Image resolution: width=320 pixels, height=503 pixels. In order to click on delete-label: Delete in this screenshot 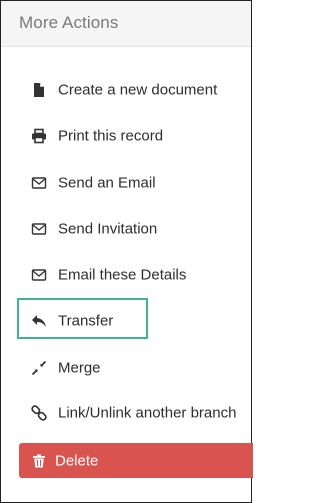, I will do `click(77, 460)`.